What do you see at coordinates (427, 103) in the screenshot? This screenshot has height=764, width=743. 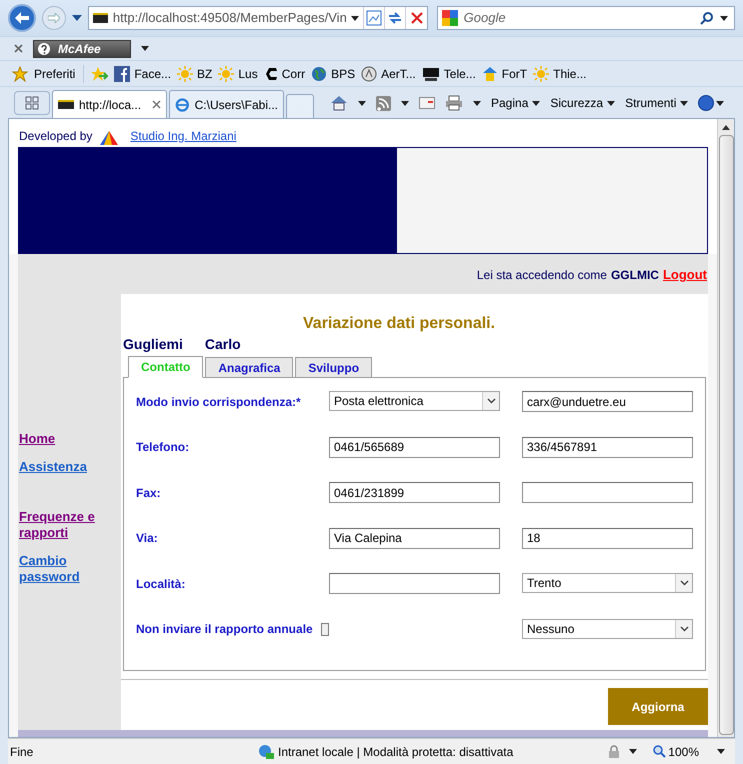 I see `mail-icon` at bounding box center [427, 103].